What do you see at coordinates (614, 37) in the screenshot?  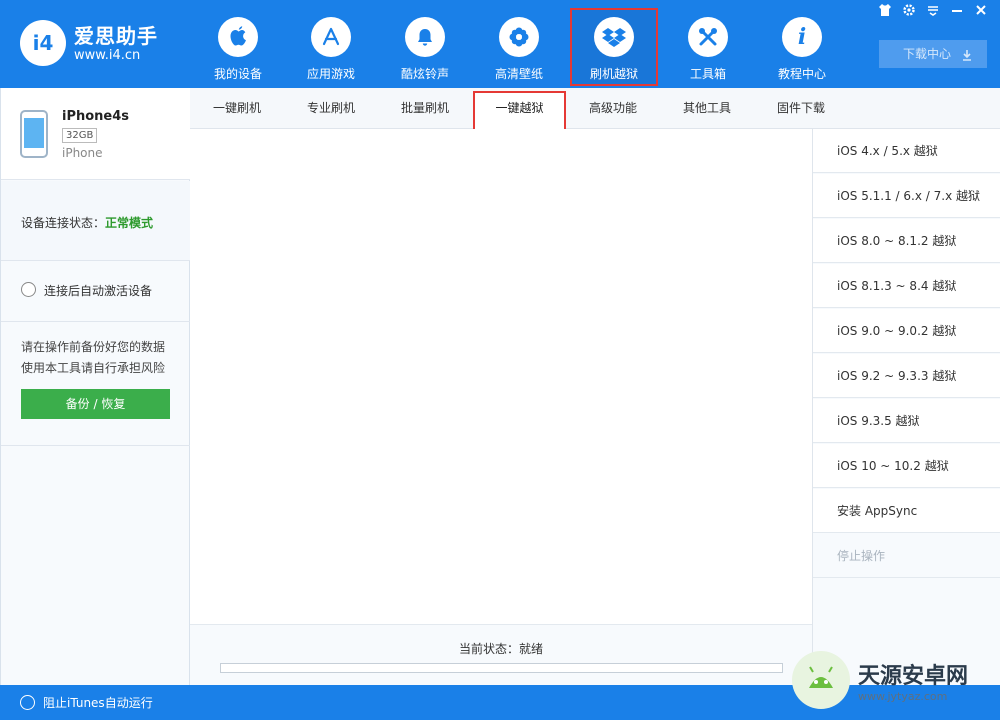 I see `dropbox-box-icon` at bounding box center [614, 37].